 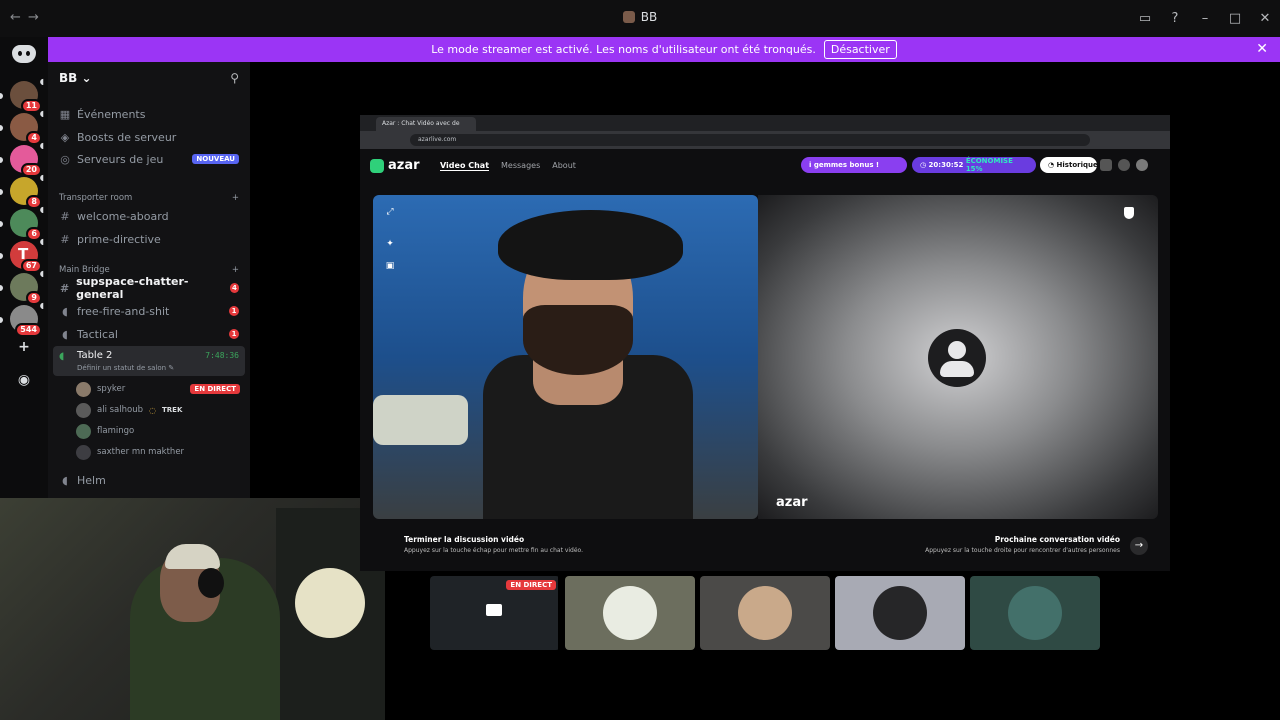 What do you see at coordinates (24, 347) in the screenshot?
I see `add-server-icon: +` at bounding box center [24, 347].